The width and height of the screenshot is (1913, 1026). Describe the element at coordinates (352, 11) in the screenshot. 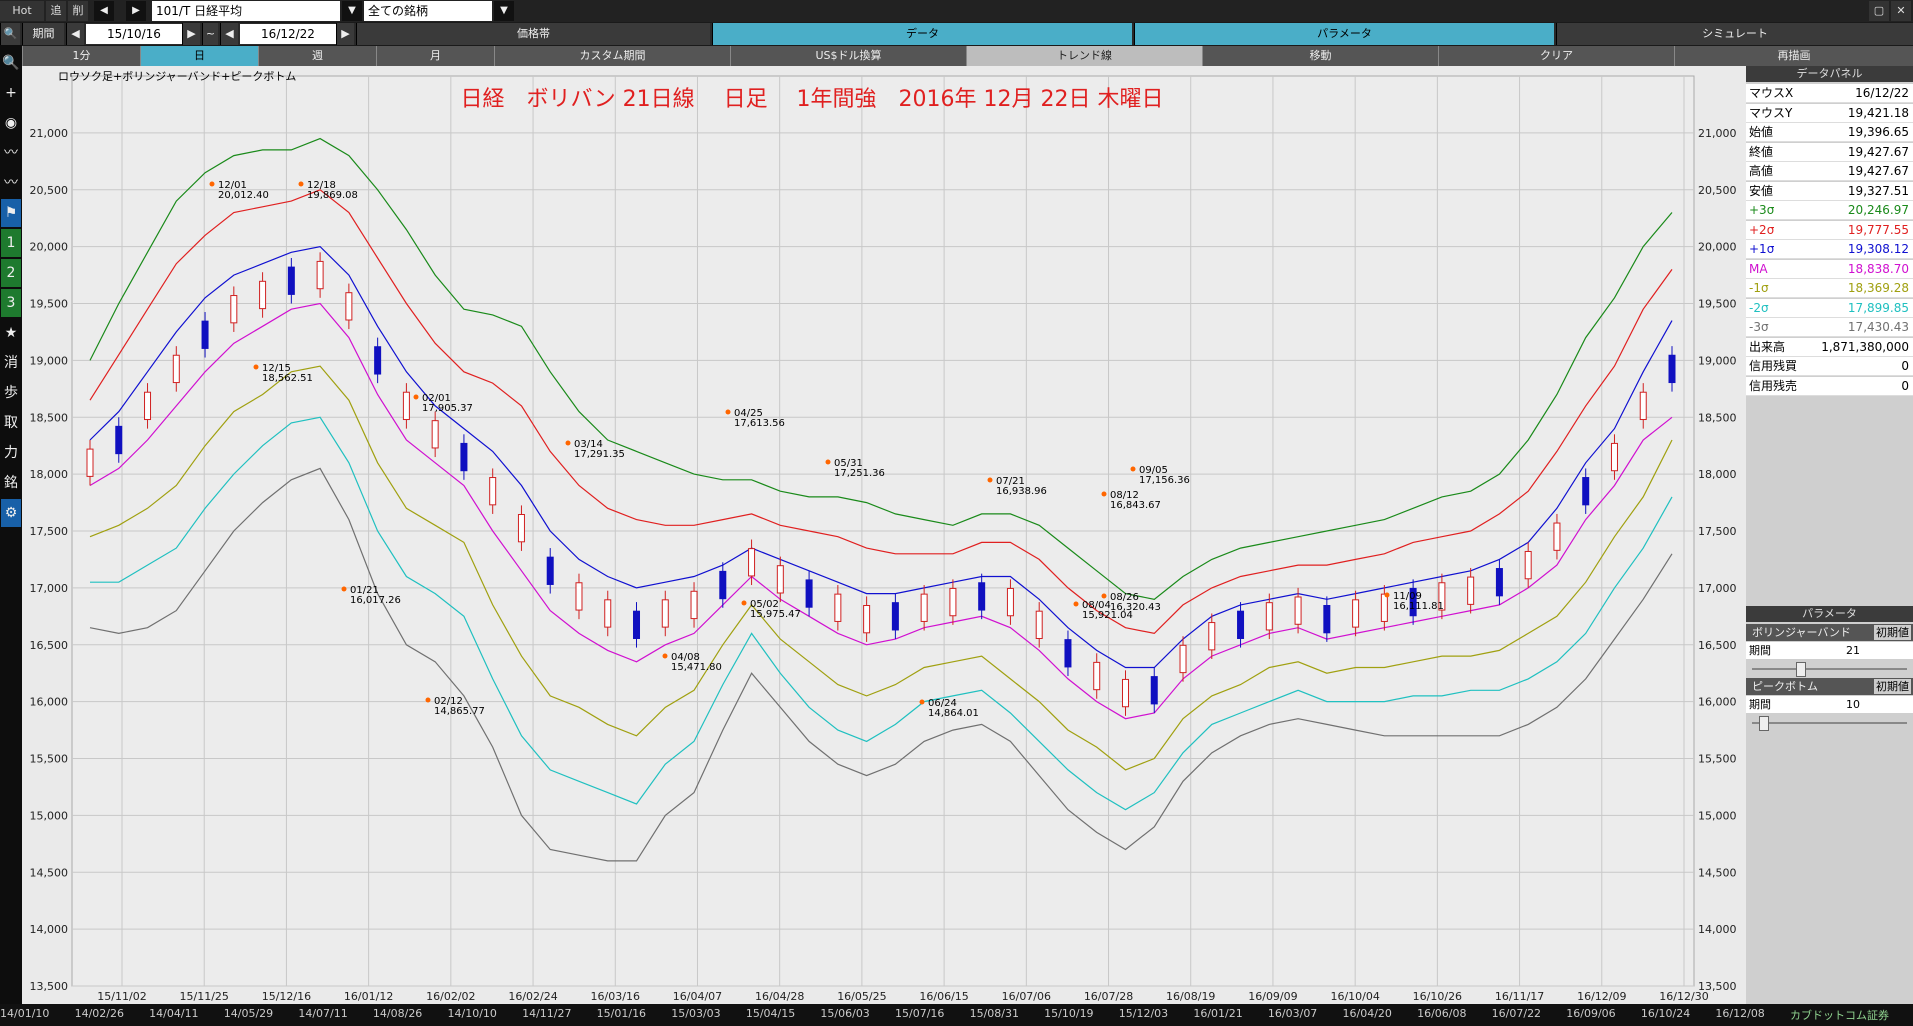

I see `symbol-dropdown-icon: ▼` at that location.